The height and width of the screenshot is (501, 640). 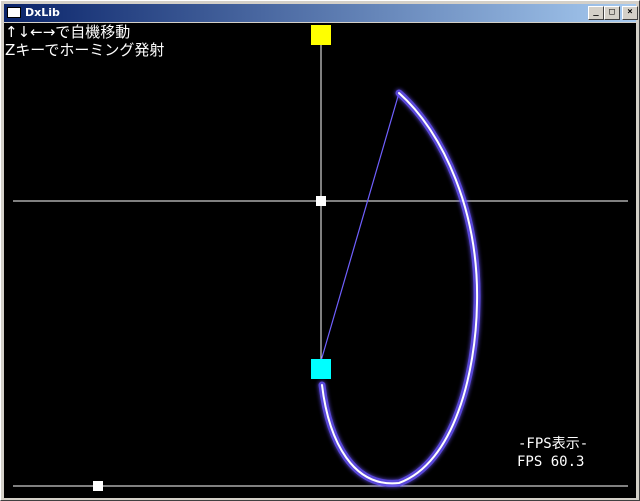 What do you see at coordinates (42, 12) in the screenshot?
I see `window-title: DxLib` at bounding box center [42, 12].